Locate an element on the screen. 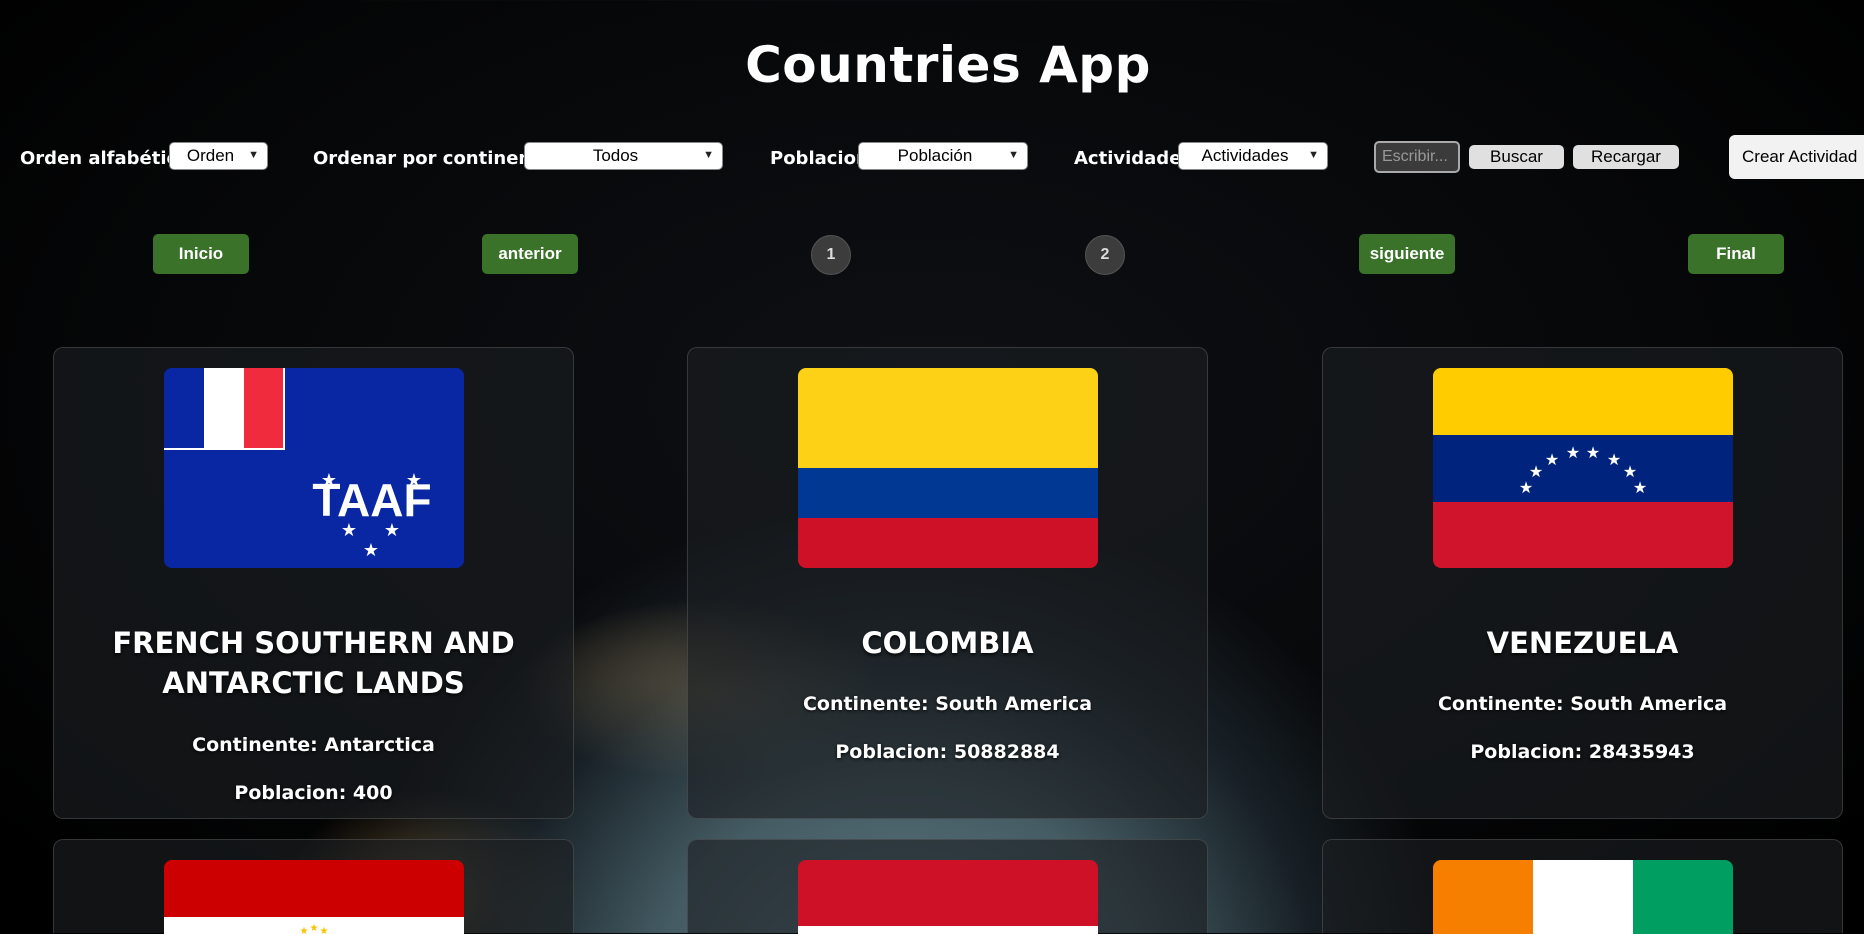 The height and width of the screenshot is (934, 1864). population-sort-select: Población ▼ is located at coordinates (943, 156).